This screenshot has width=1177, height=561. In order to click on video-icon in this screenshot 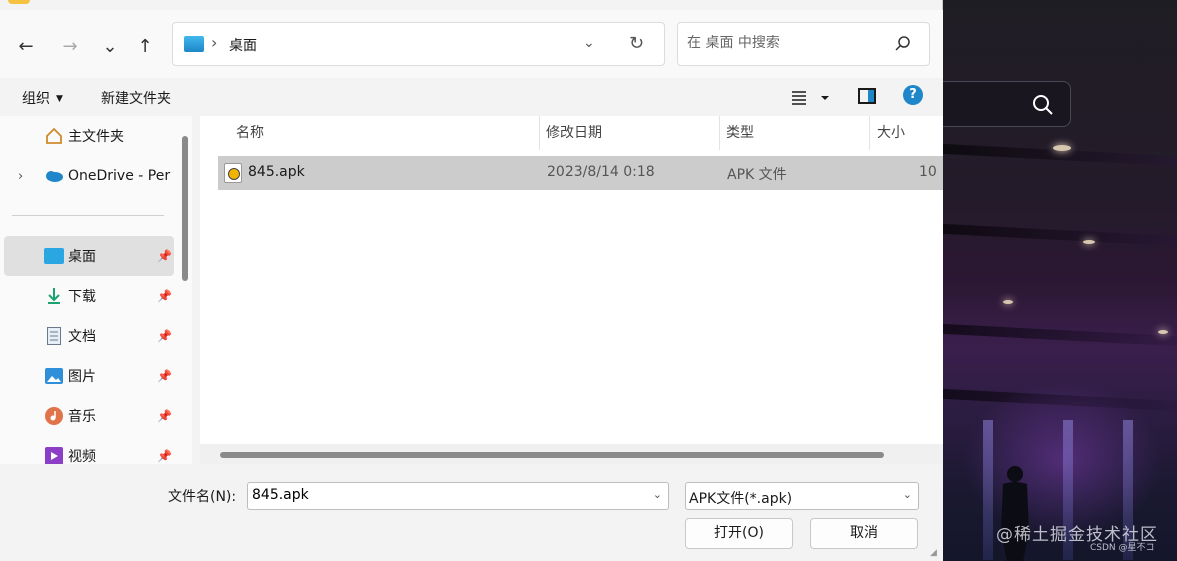, I will do `click(54, 455)`.